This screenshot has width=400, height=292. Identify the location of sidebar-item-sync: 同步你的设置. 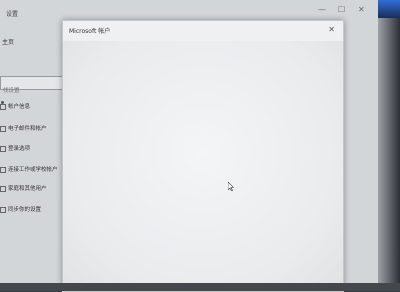
(34, 210).